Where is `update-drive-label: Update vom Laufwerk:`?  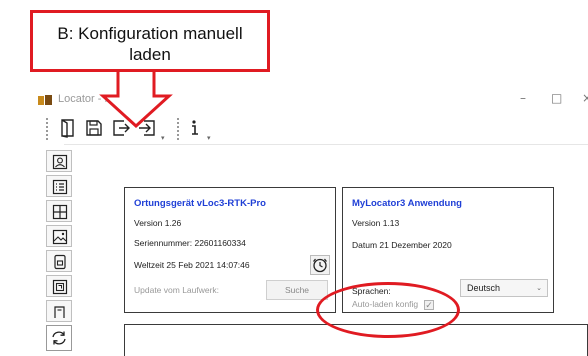
update-drive-label: Update vom Laufwerk: is located at coordinates (177, 290).